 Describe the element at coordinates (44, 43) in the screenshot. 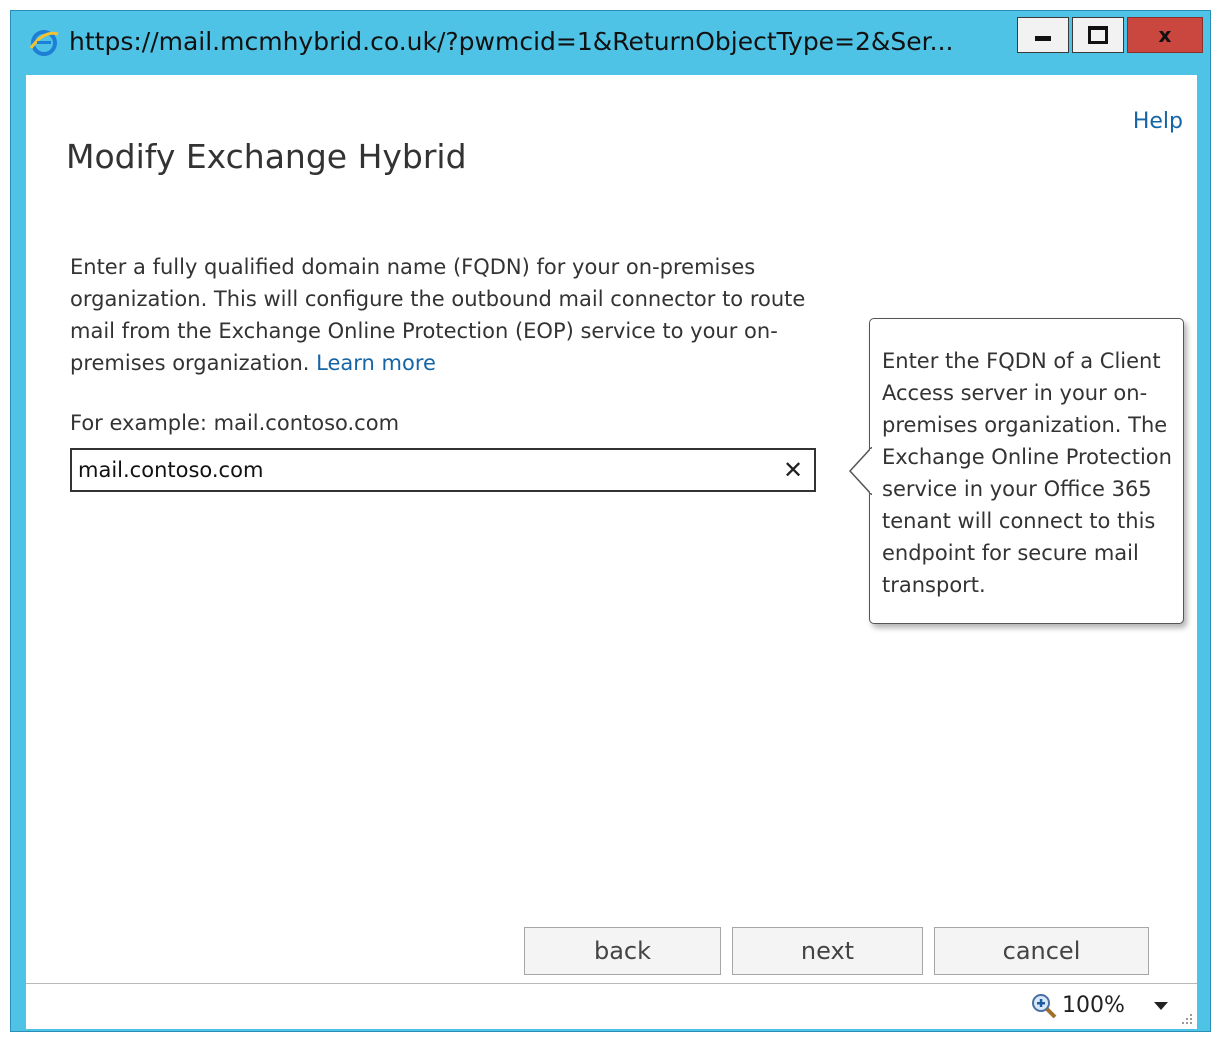

I see `internet-explorer-icon` at that location.